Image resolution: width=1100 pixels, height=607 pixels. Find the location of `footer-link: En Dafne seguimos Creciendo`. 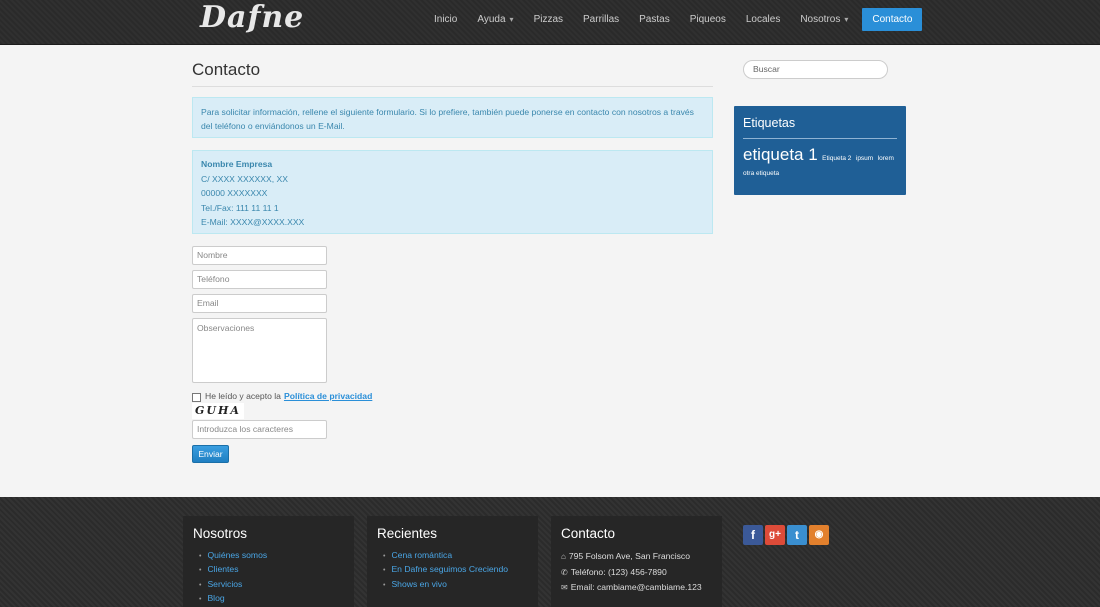

footer-link: En Dafne seguimos Creciendo is located at coordinates (449, 569).